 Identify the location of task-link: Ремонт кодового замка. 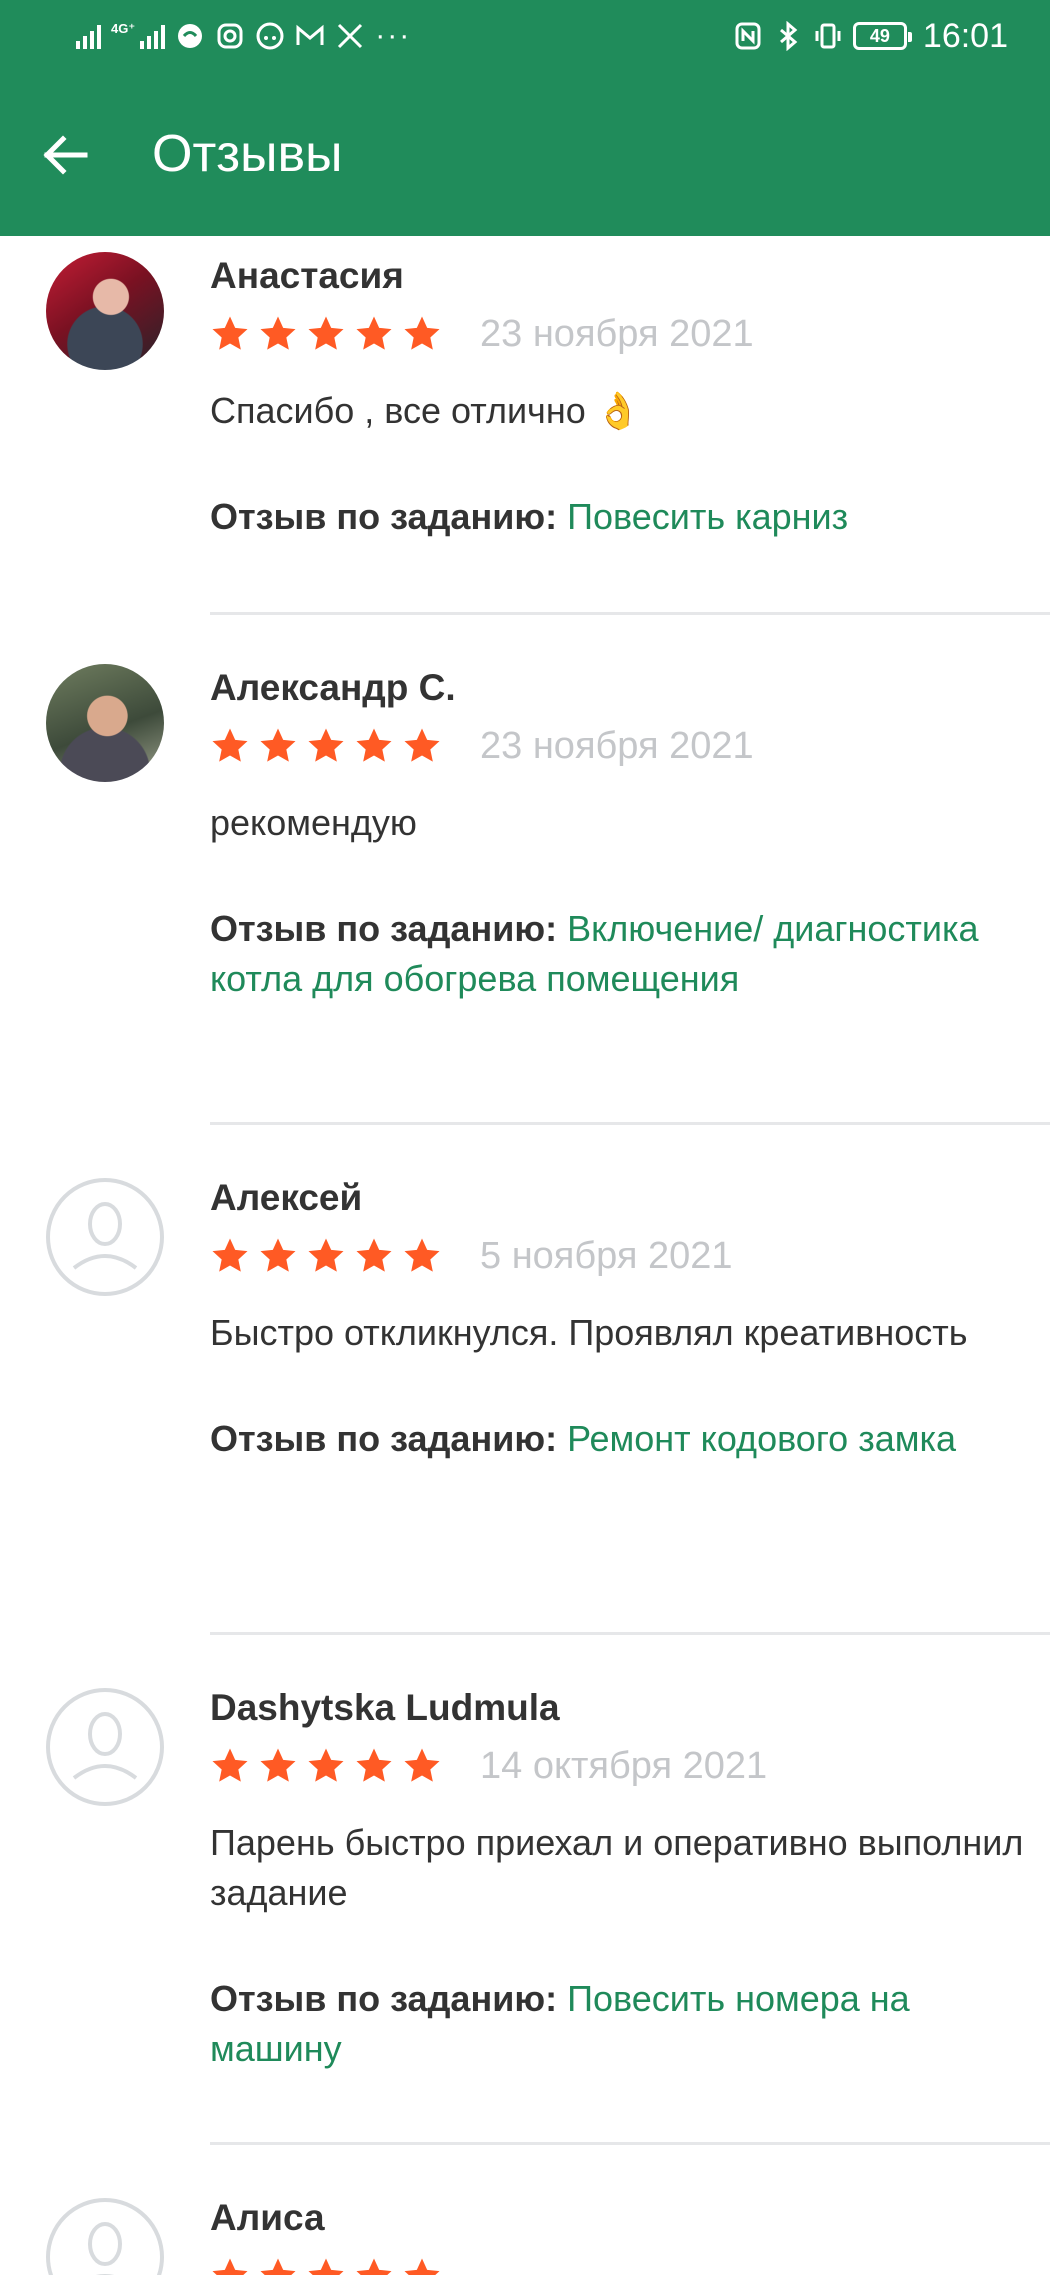
(761, 1438).